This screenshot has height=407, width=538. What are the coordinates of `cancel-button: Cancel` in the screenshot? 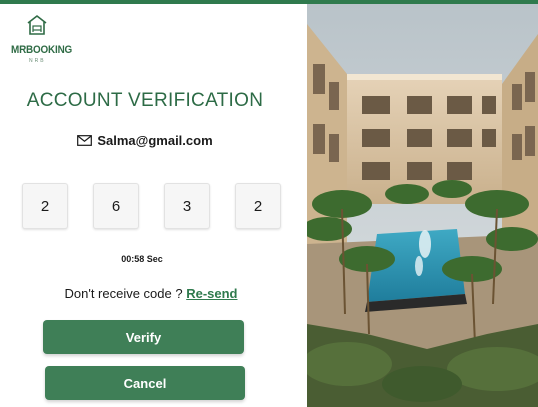 It's located at (145, 383).